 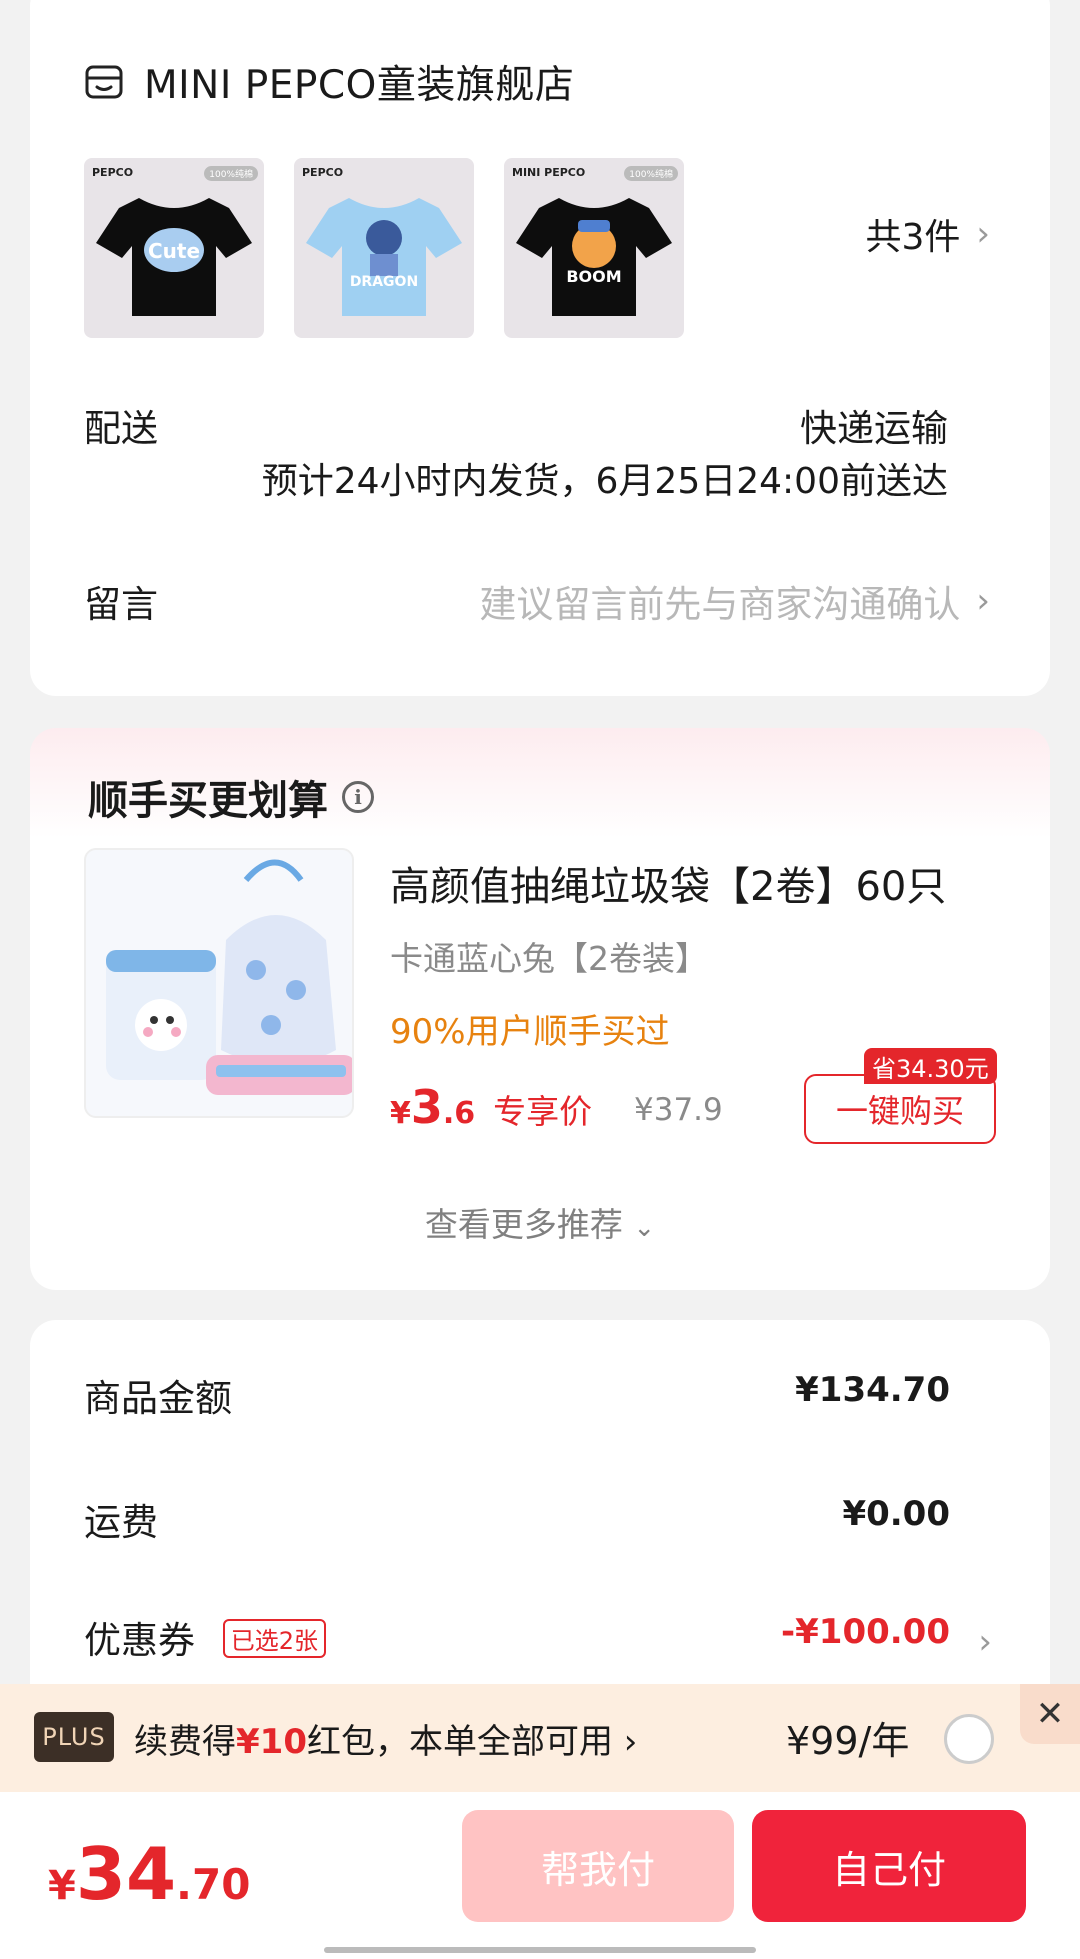 I want to click on svg-text: Cute, so click(x=174, y=251).